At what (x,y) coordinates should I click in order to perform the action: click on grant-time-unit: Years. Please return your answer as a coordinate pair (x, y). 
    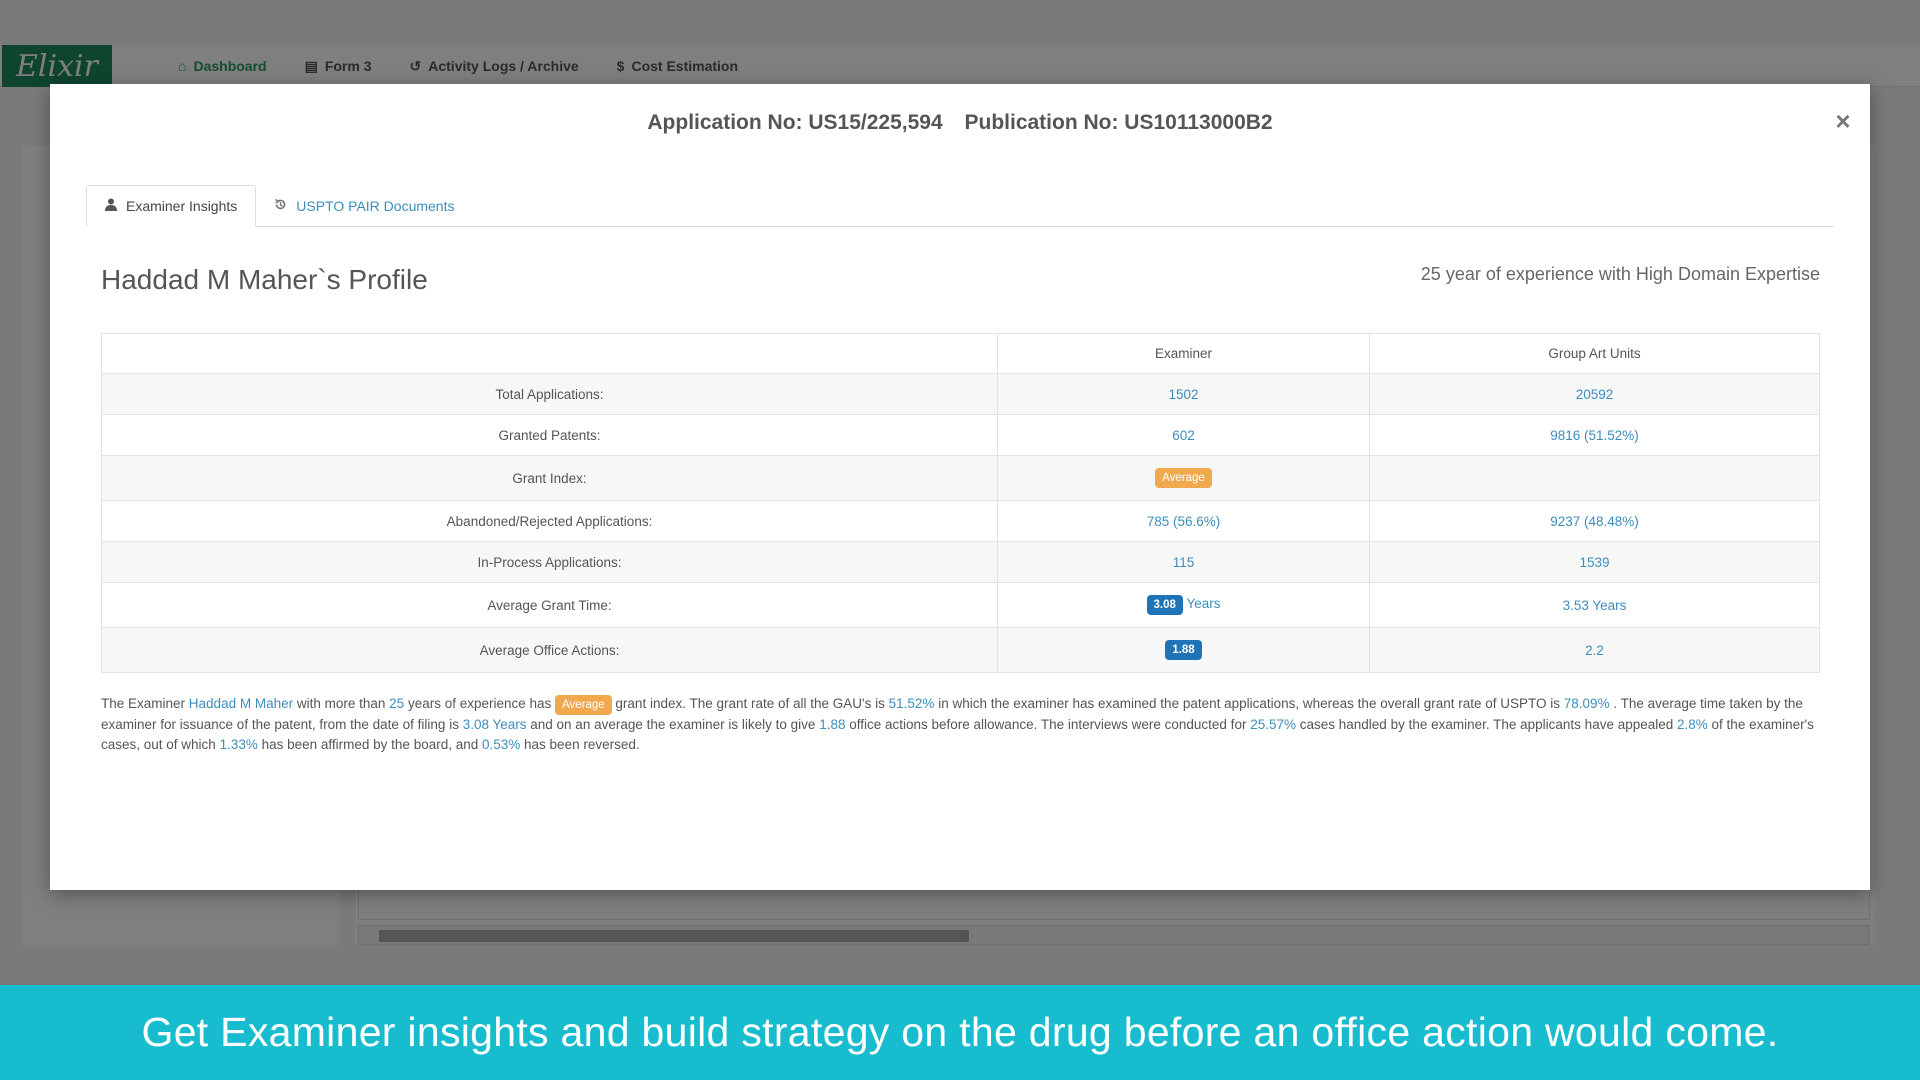
    Looking at the image, I should click on (1203, 603).